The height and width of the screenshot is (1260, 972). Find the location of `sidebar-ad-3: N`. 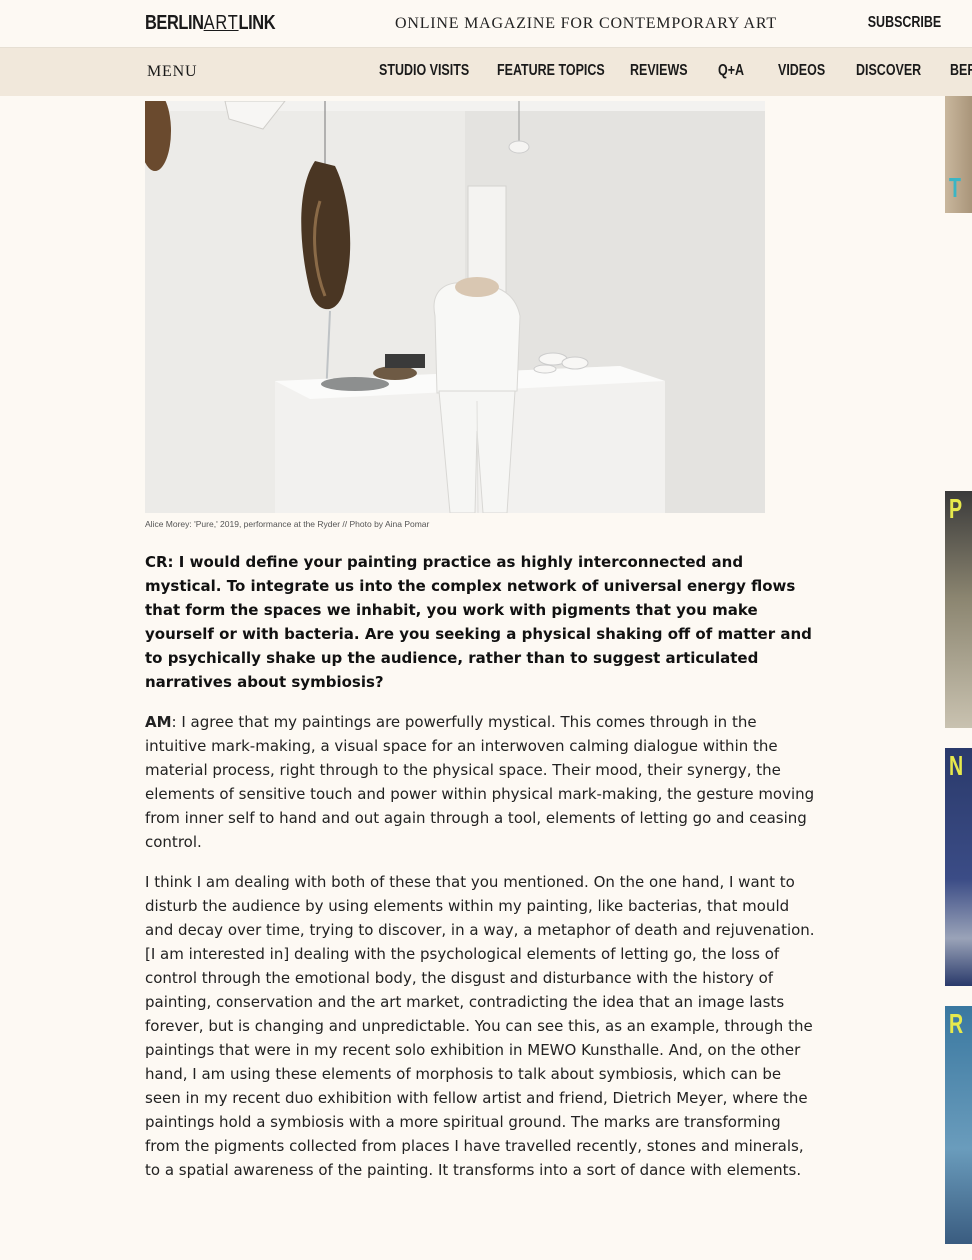

sidebar-ad-3: N is located at coordinates (958, 867).